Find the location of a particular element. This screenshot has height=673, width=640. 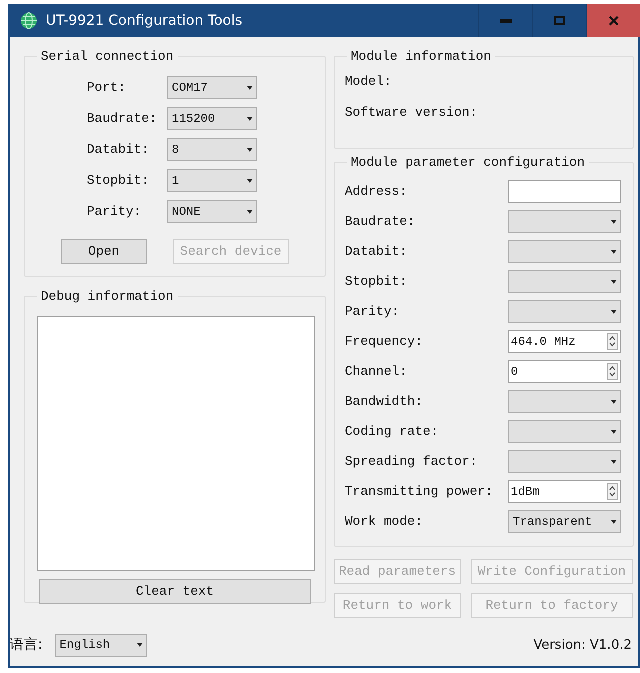

dropdown: 8 is located at coordinates (212, 149).